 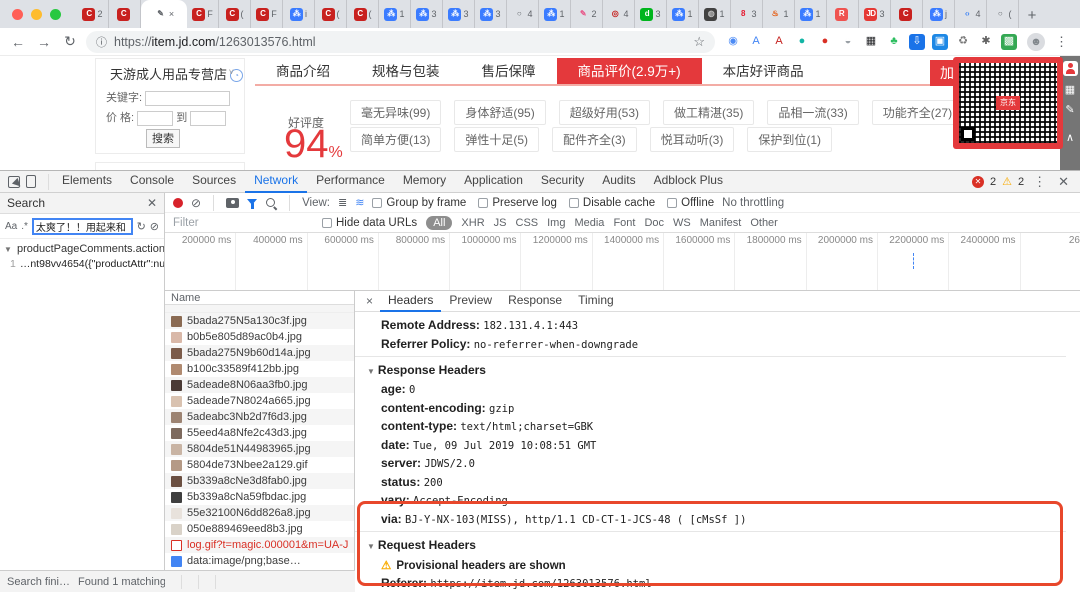 I want to click on qr-icon: ▦, so click(x=1070, y=90).